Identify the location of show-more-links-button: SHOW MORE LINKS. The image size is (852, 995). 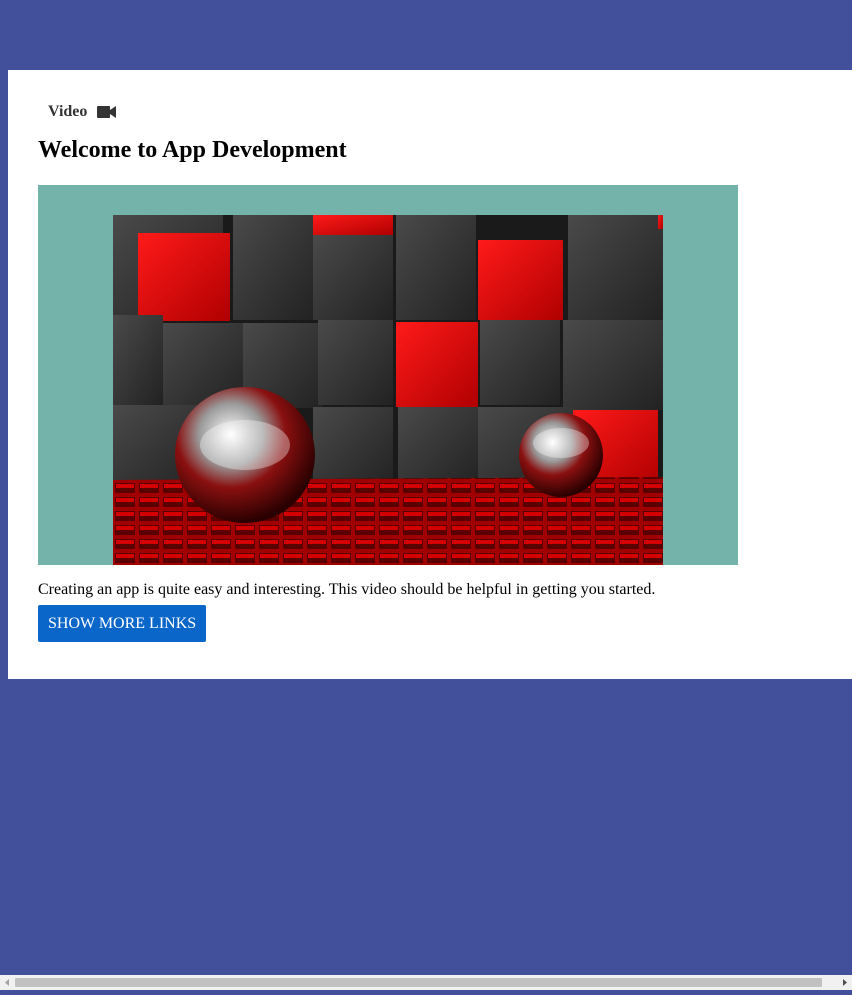
(122, 623).